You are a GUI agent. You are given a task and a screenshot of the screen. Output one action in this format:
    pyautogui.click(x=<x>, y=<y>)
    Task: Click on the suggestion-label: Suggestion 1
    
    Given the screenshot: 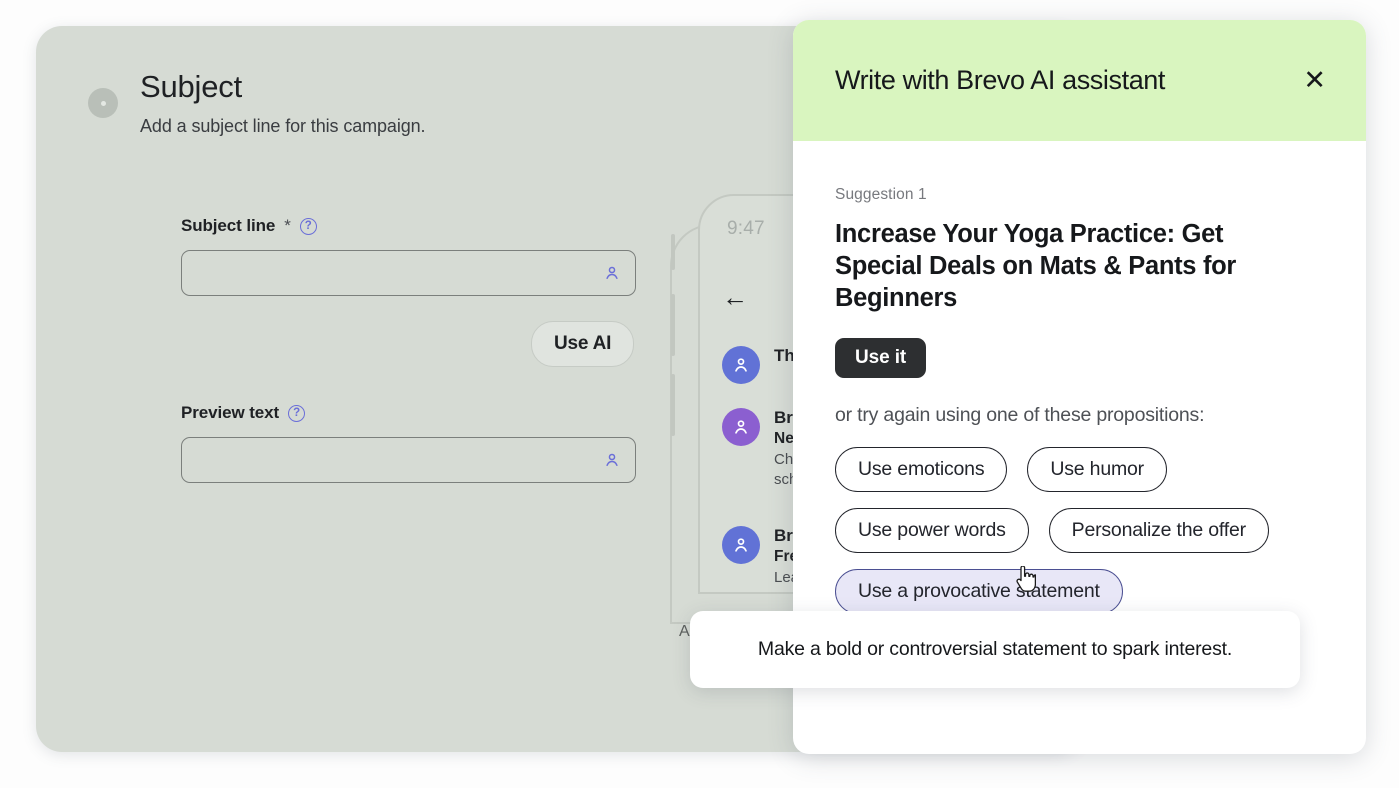 What is the action you would take?
    pyautogui.click(x=881, y=194)
    